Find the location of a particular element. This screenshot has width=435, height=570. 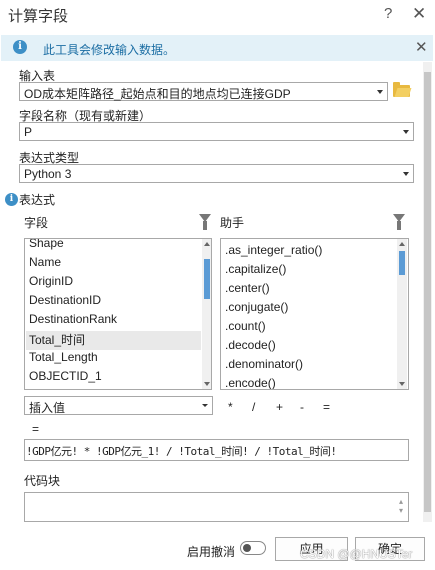

field-name-select: P is located at coordinates (216, 131).